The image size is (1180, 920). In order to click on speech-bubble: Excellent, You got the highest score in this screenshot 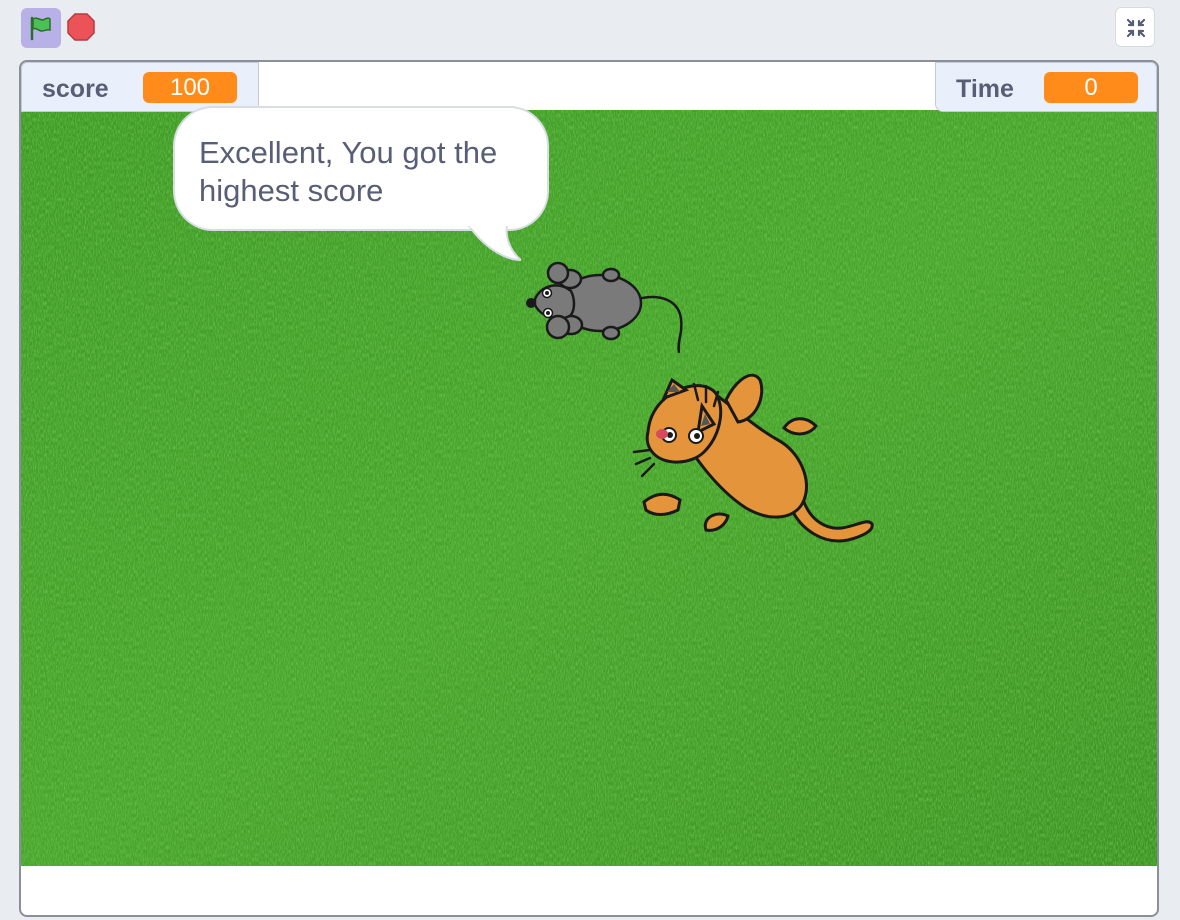, I will do `click(361, 168)`.